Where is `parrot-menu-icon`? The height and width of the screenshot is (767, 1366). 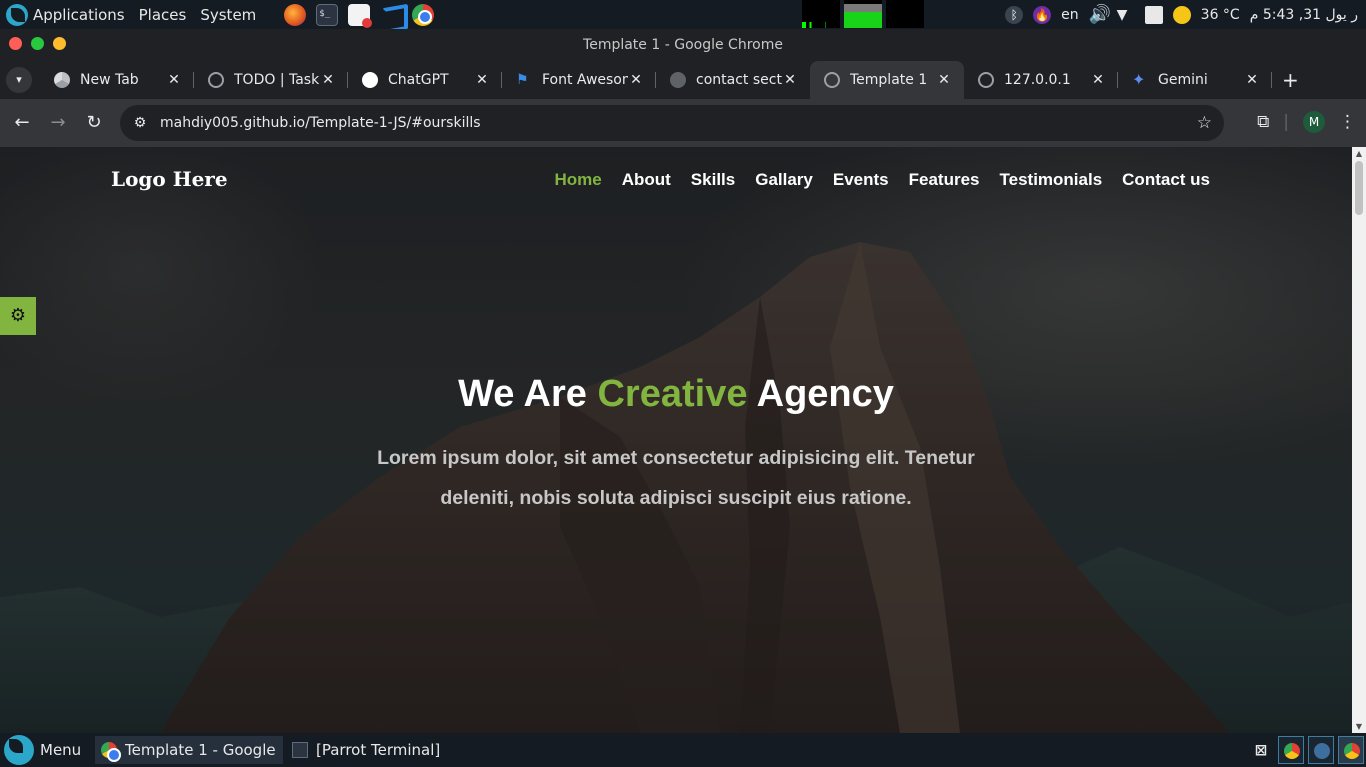
parrot-menu-icon is located at coordinates (17, 14).